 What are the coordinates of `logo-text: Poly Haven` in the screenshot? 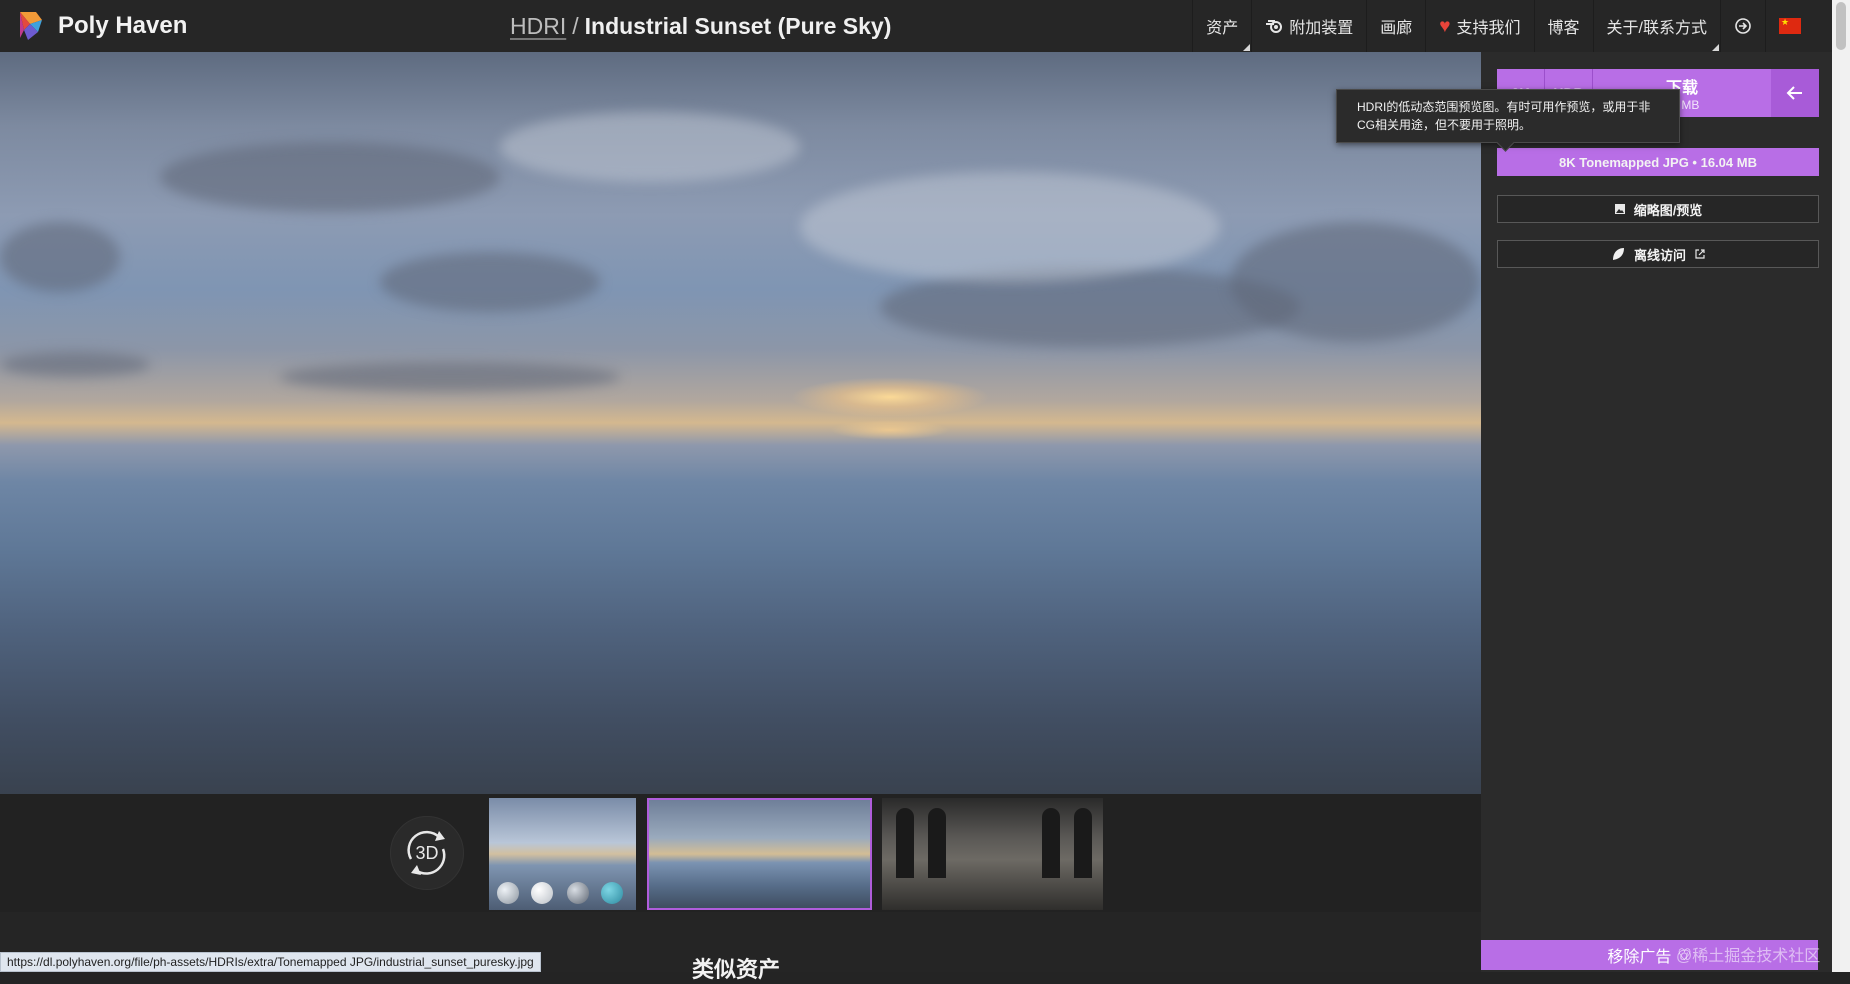 It's located at (123, 25).